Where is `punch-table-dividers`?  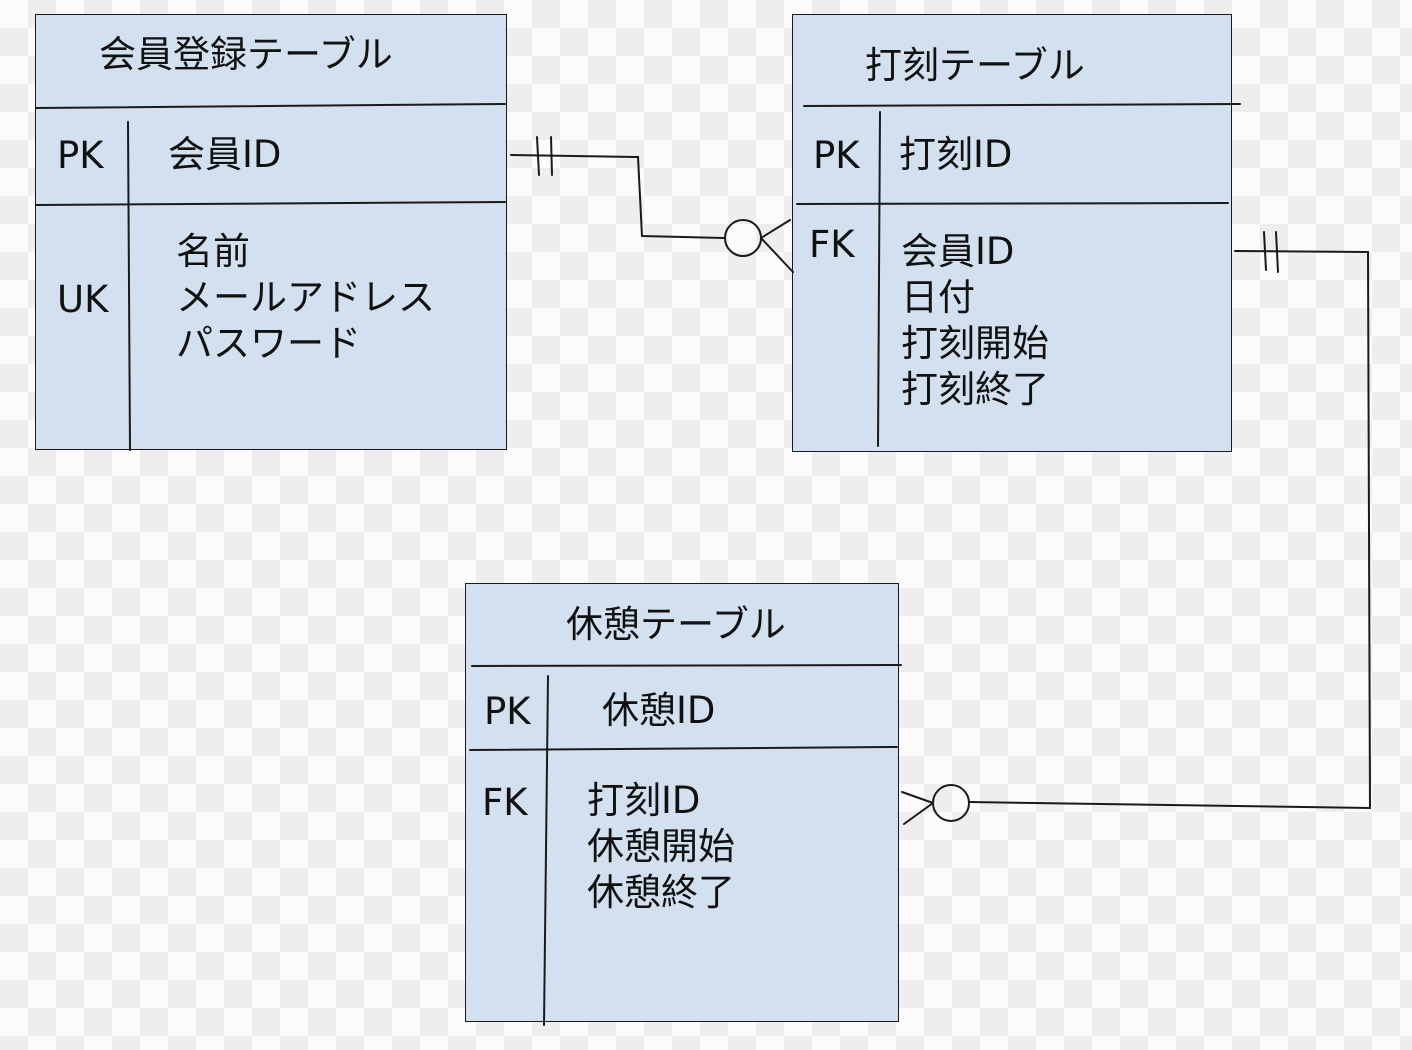
punch-table-dividers is located at coordinates (1018, 275).